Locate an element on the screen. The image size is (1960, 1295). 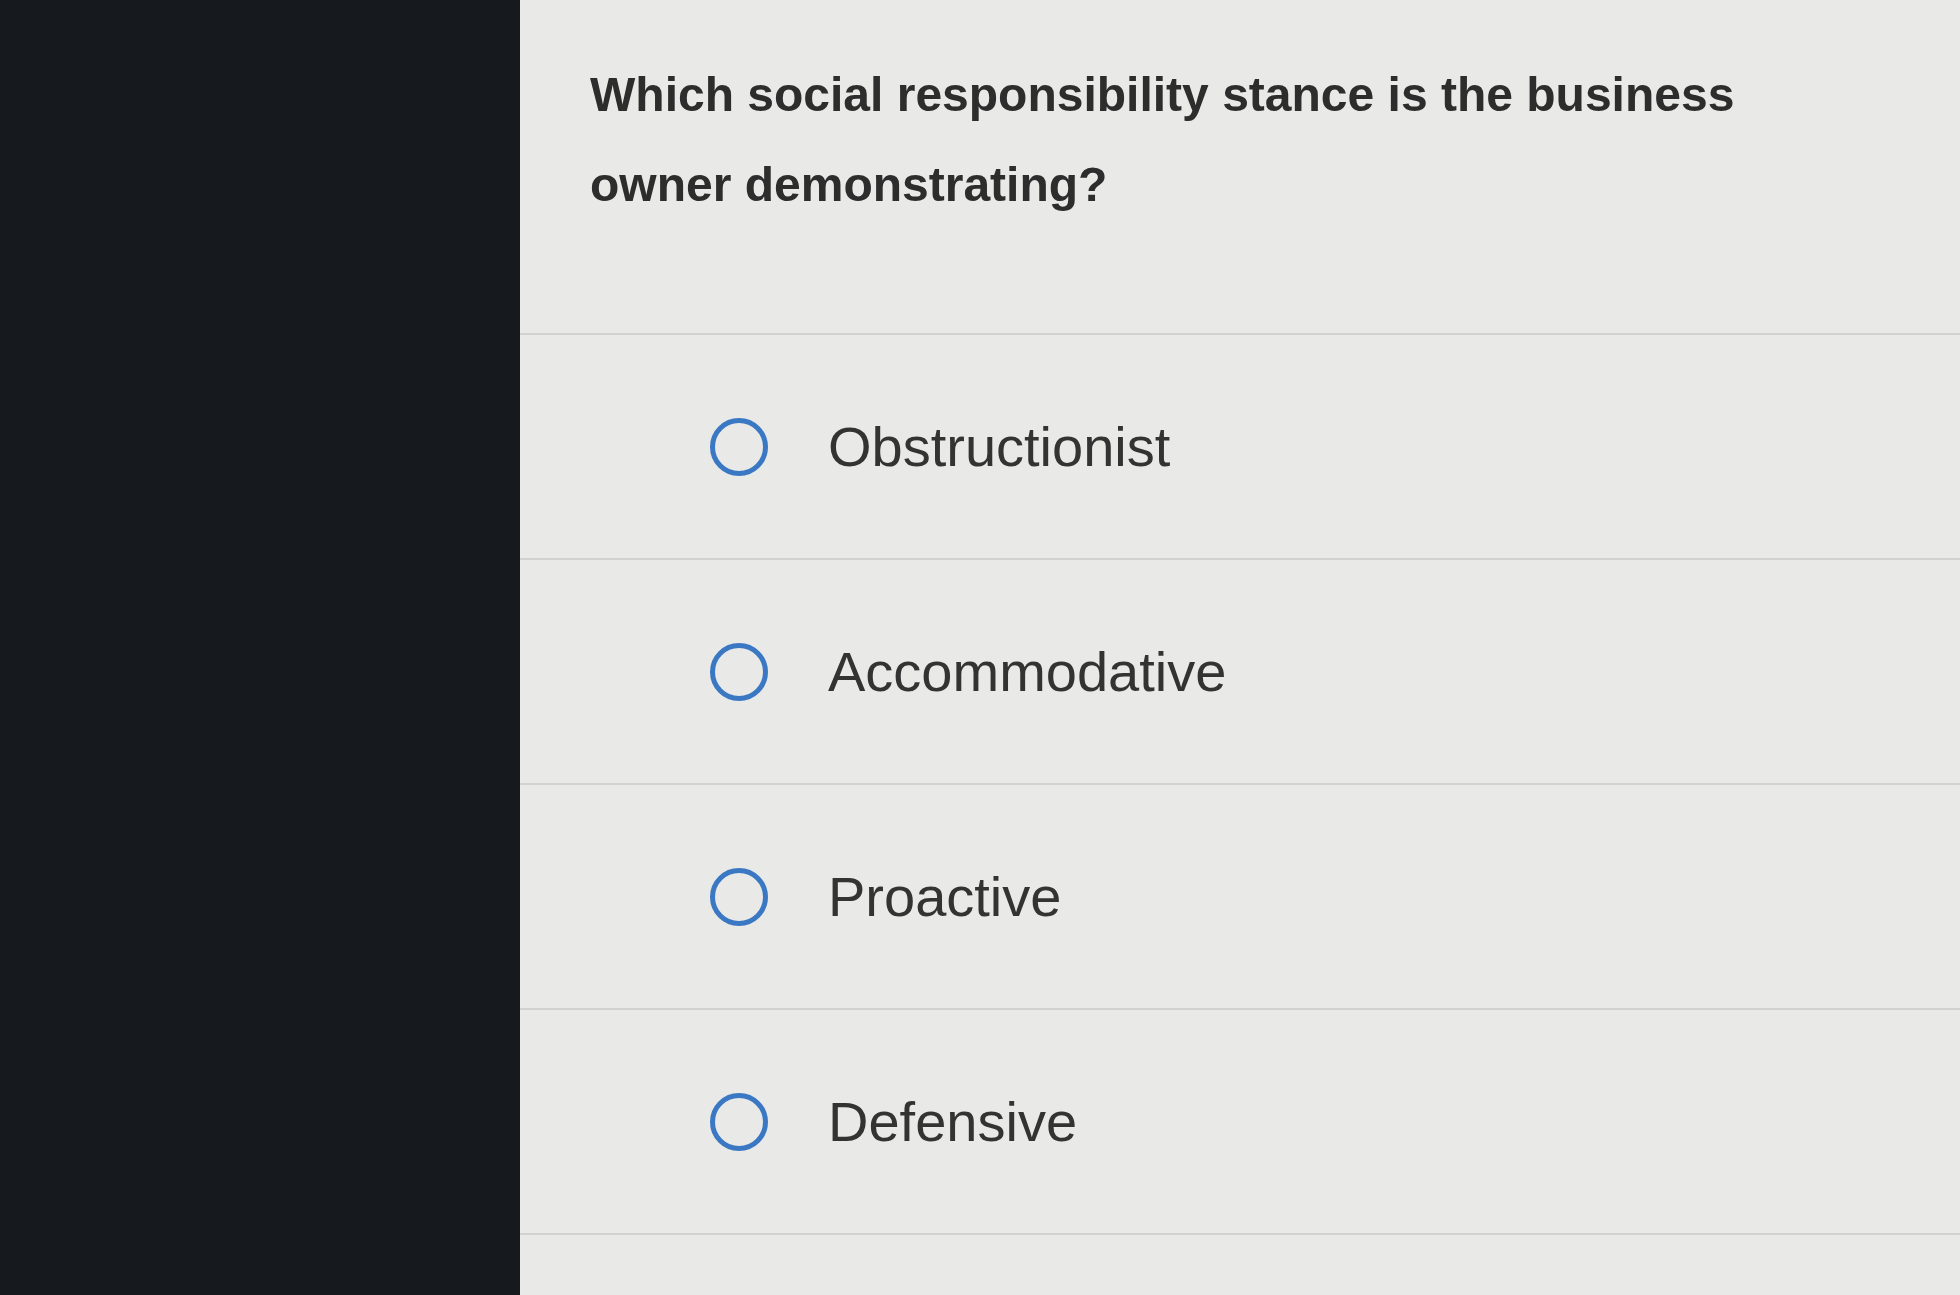
answer-option: Accommodative is located at coordinates (968, 671).